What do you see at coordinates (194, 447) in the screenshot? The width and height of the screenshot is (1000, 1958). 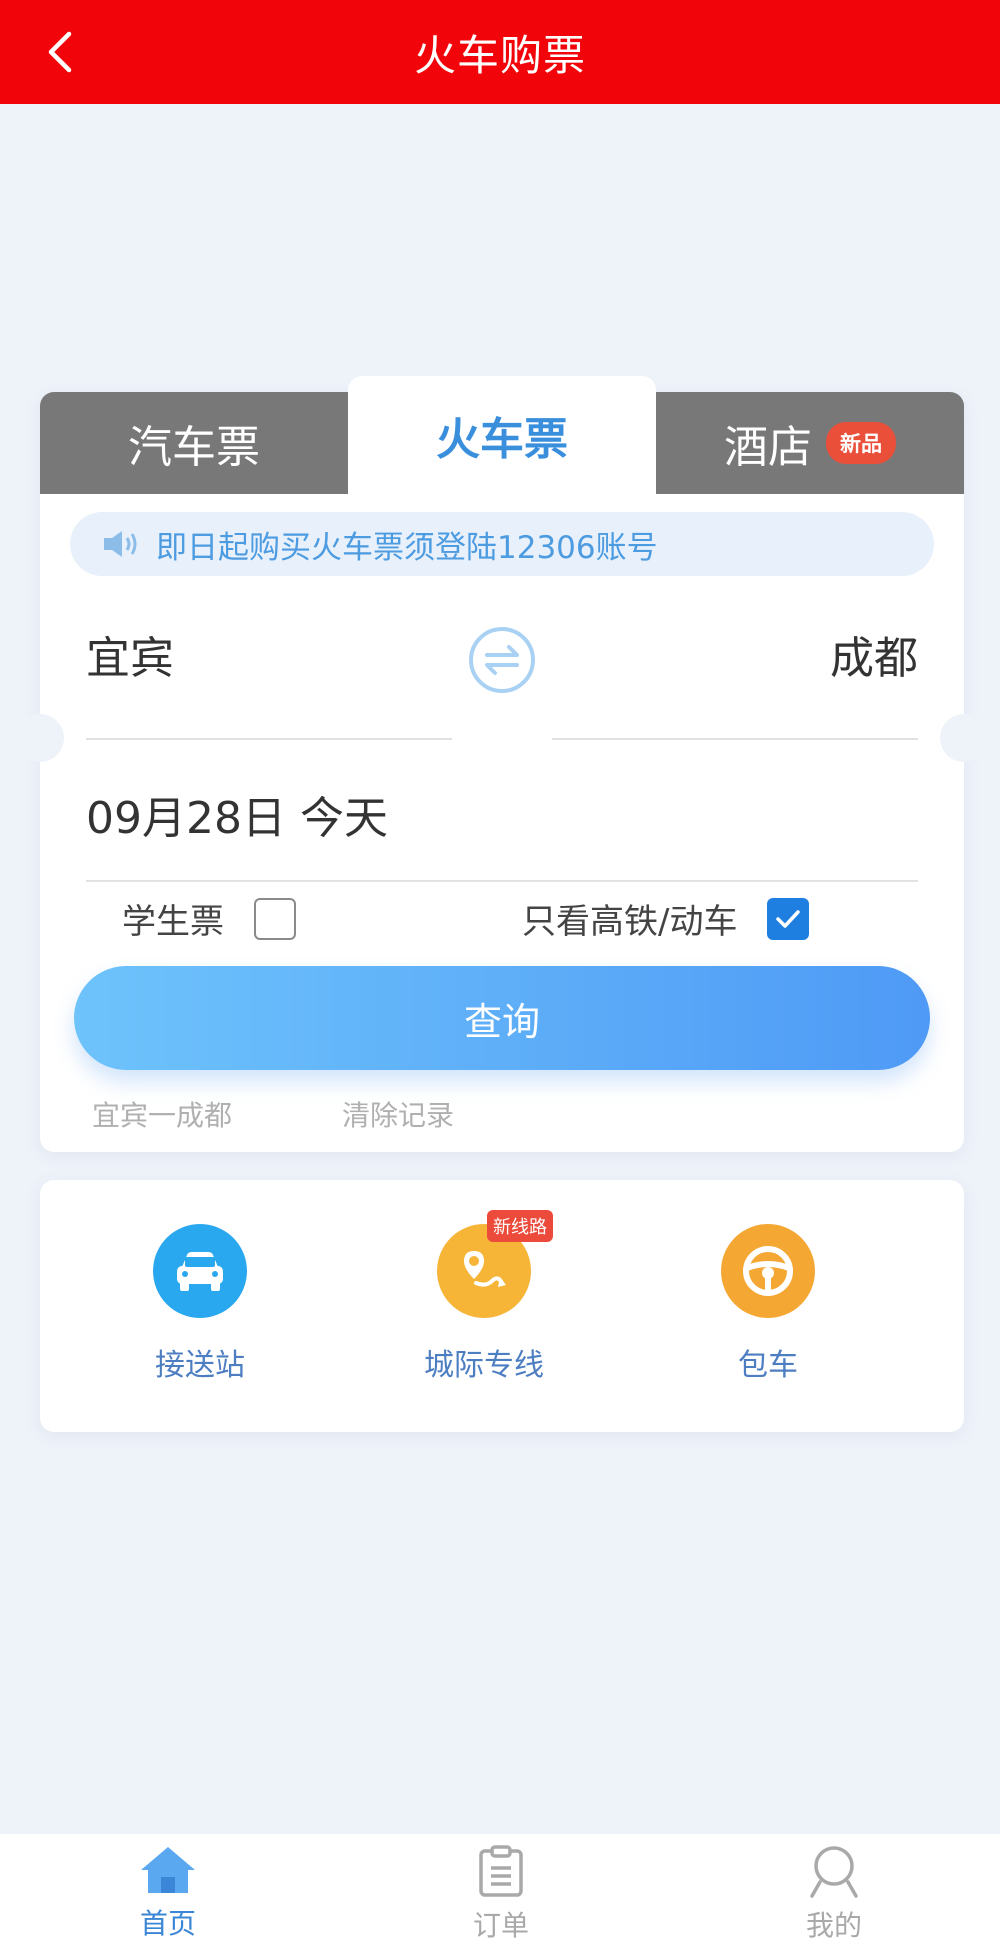 I see `tab-bus-label: 汽车票` at bounding box center [194, 447].